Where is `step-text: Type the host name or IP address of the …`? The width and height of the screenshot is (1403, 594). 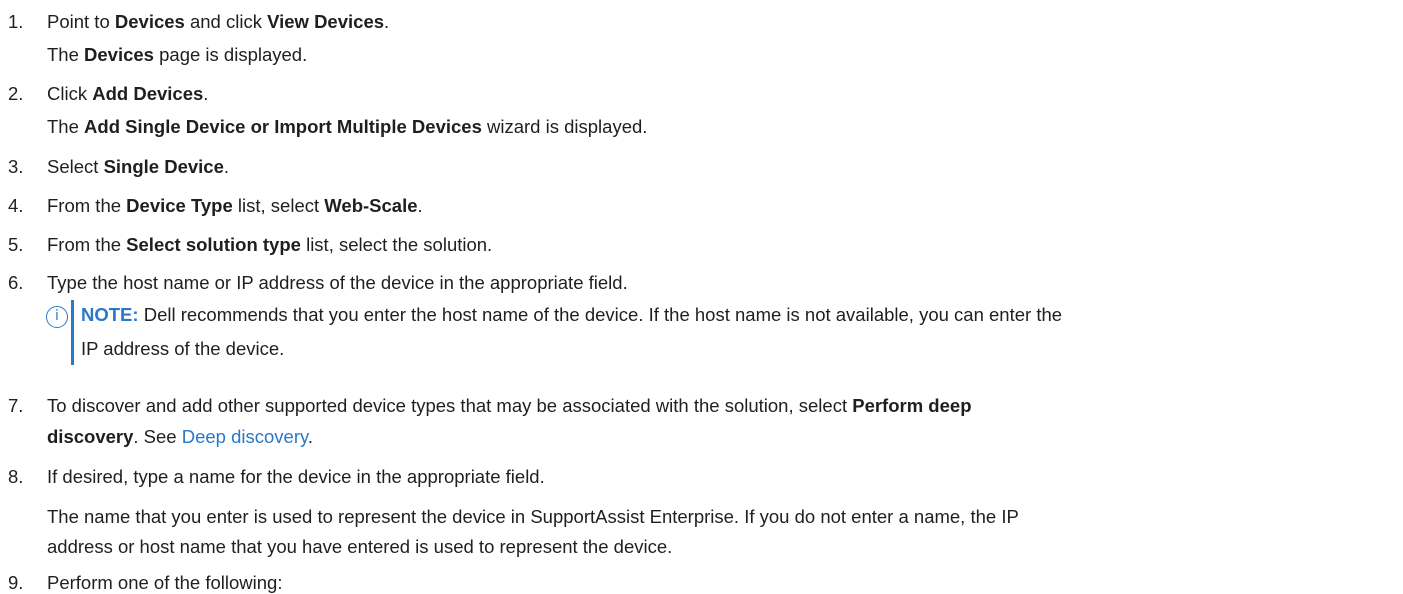
step-text: Type the host name or IP address of the … is located at coordinates (337, 282).